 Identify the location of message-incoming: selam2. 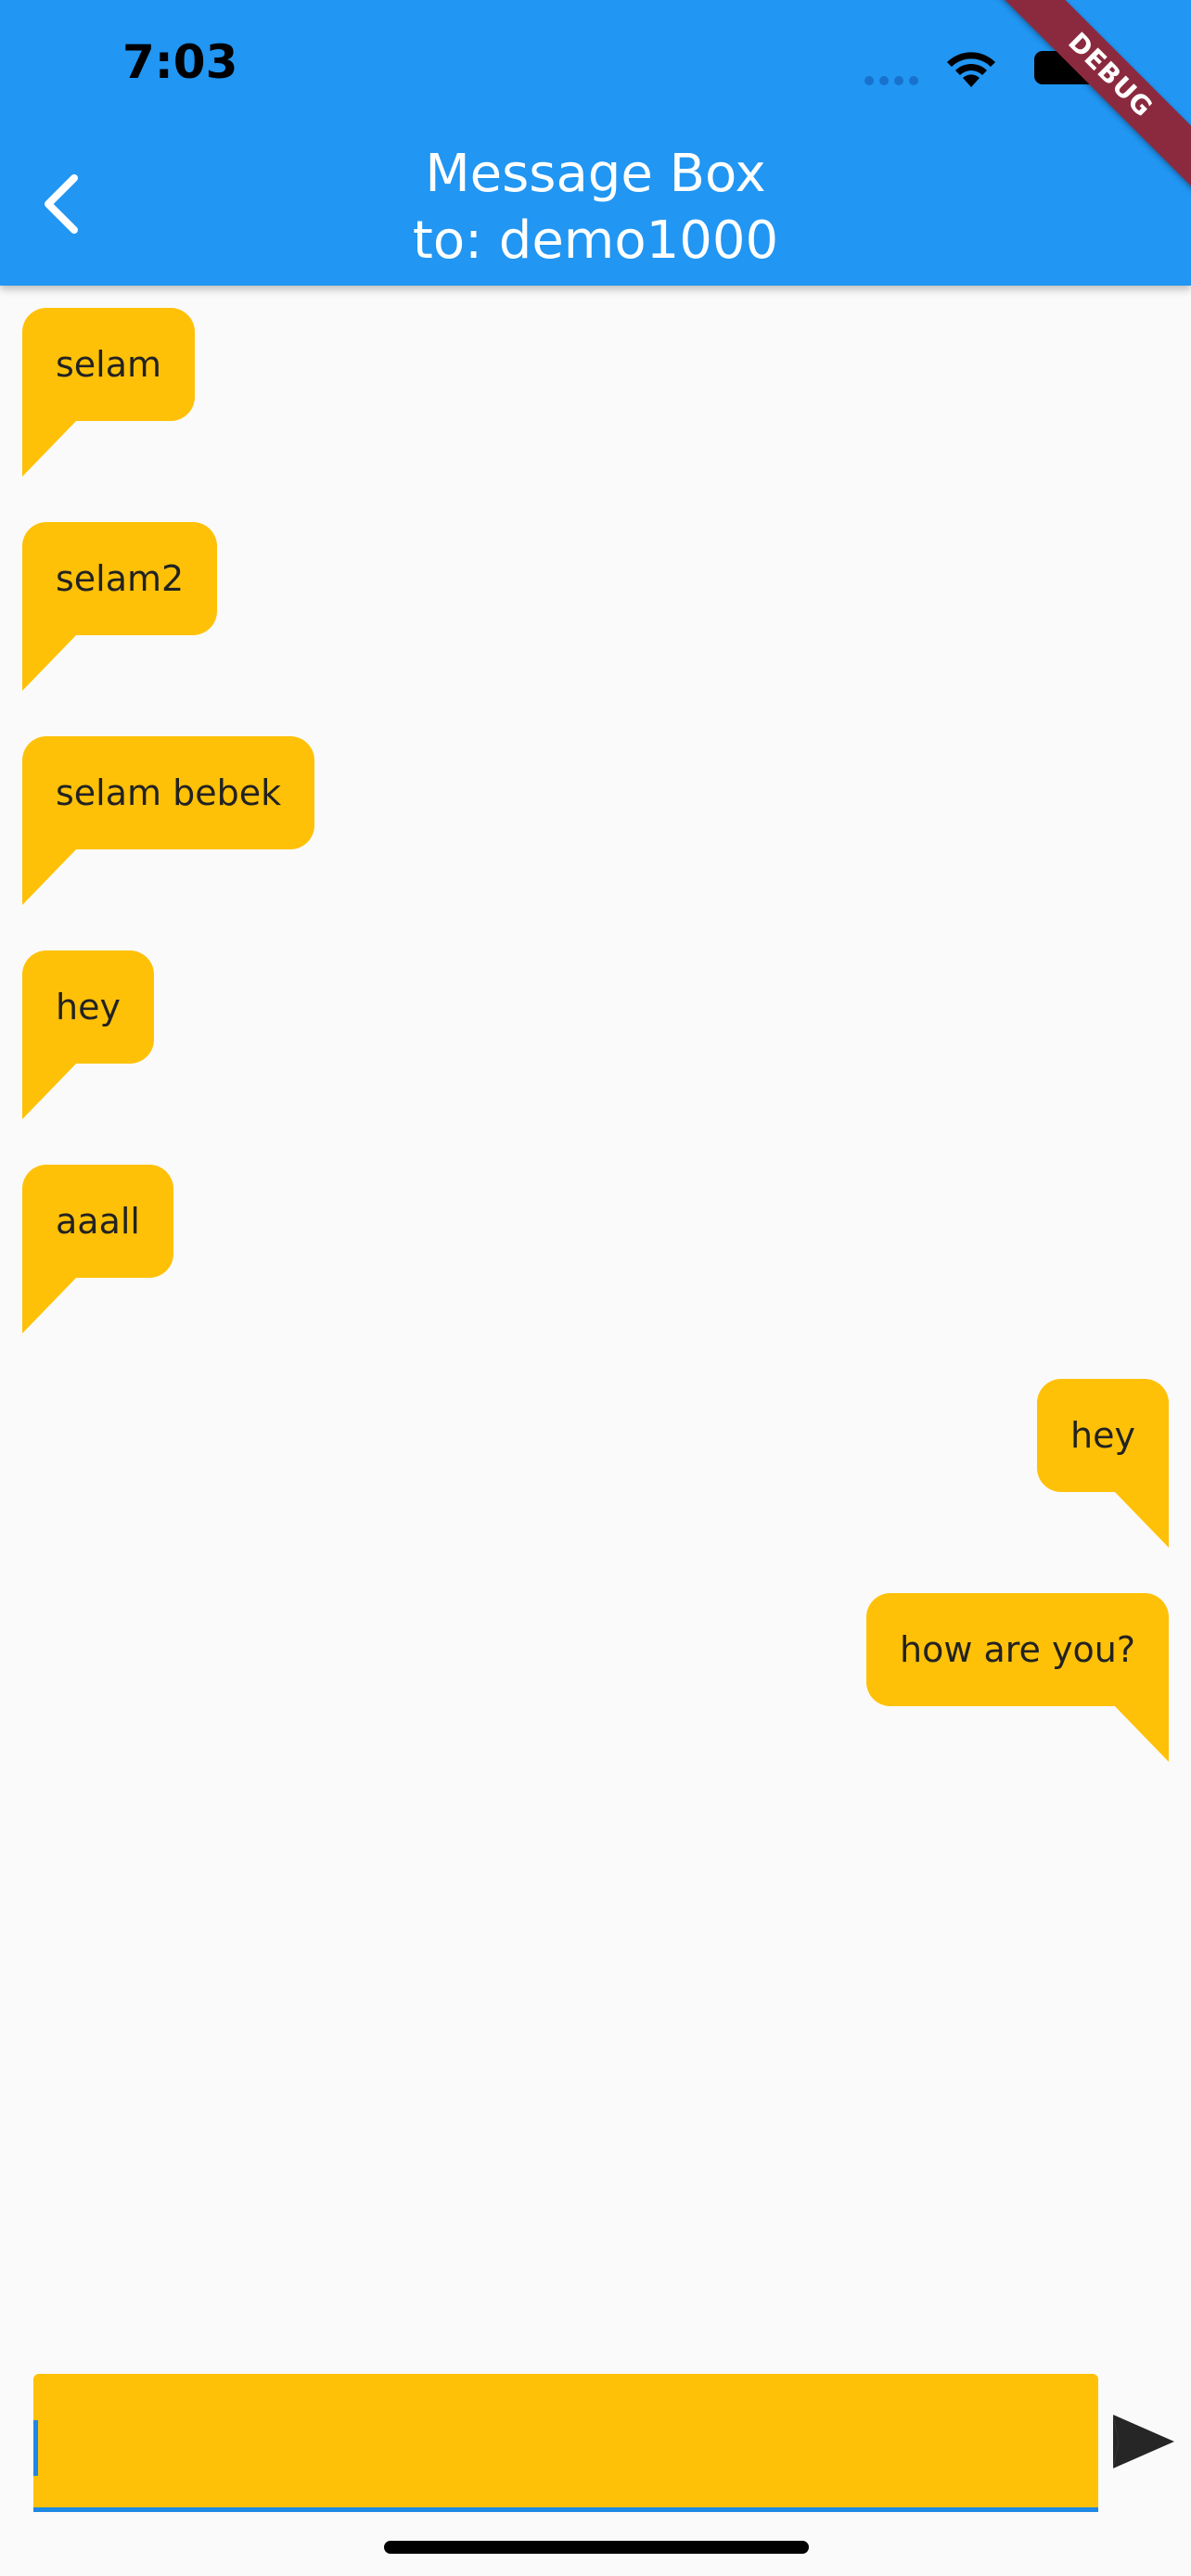
(207, 606).